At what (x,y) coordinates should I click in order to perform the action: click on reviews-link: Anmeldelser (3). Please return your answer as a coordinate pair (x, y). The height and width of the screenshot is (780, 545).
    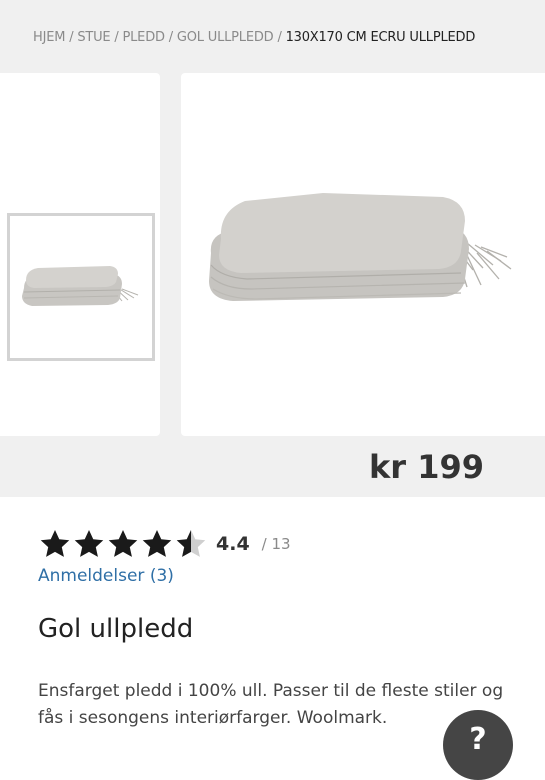
    Looking at the image, I should click on (106, 576).